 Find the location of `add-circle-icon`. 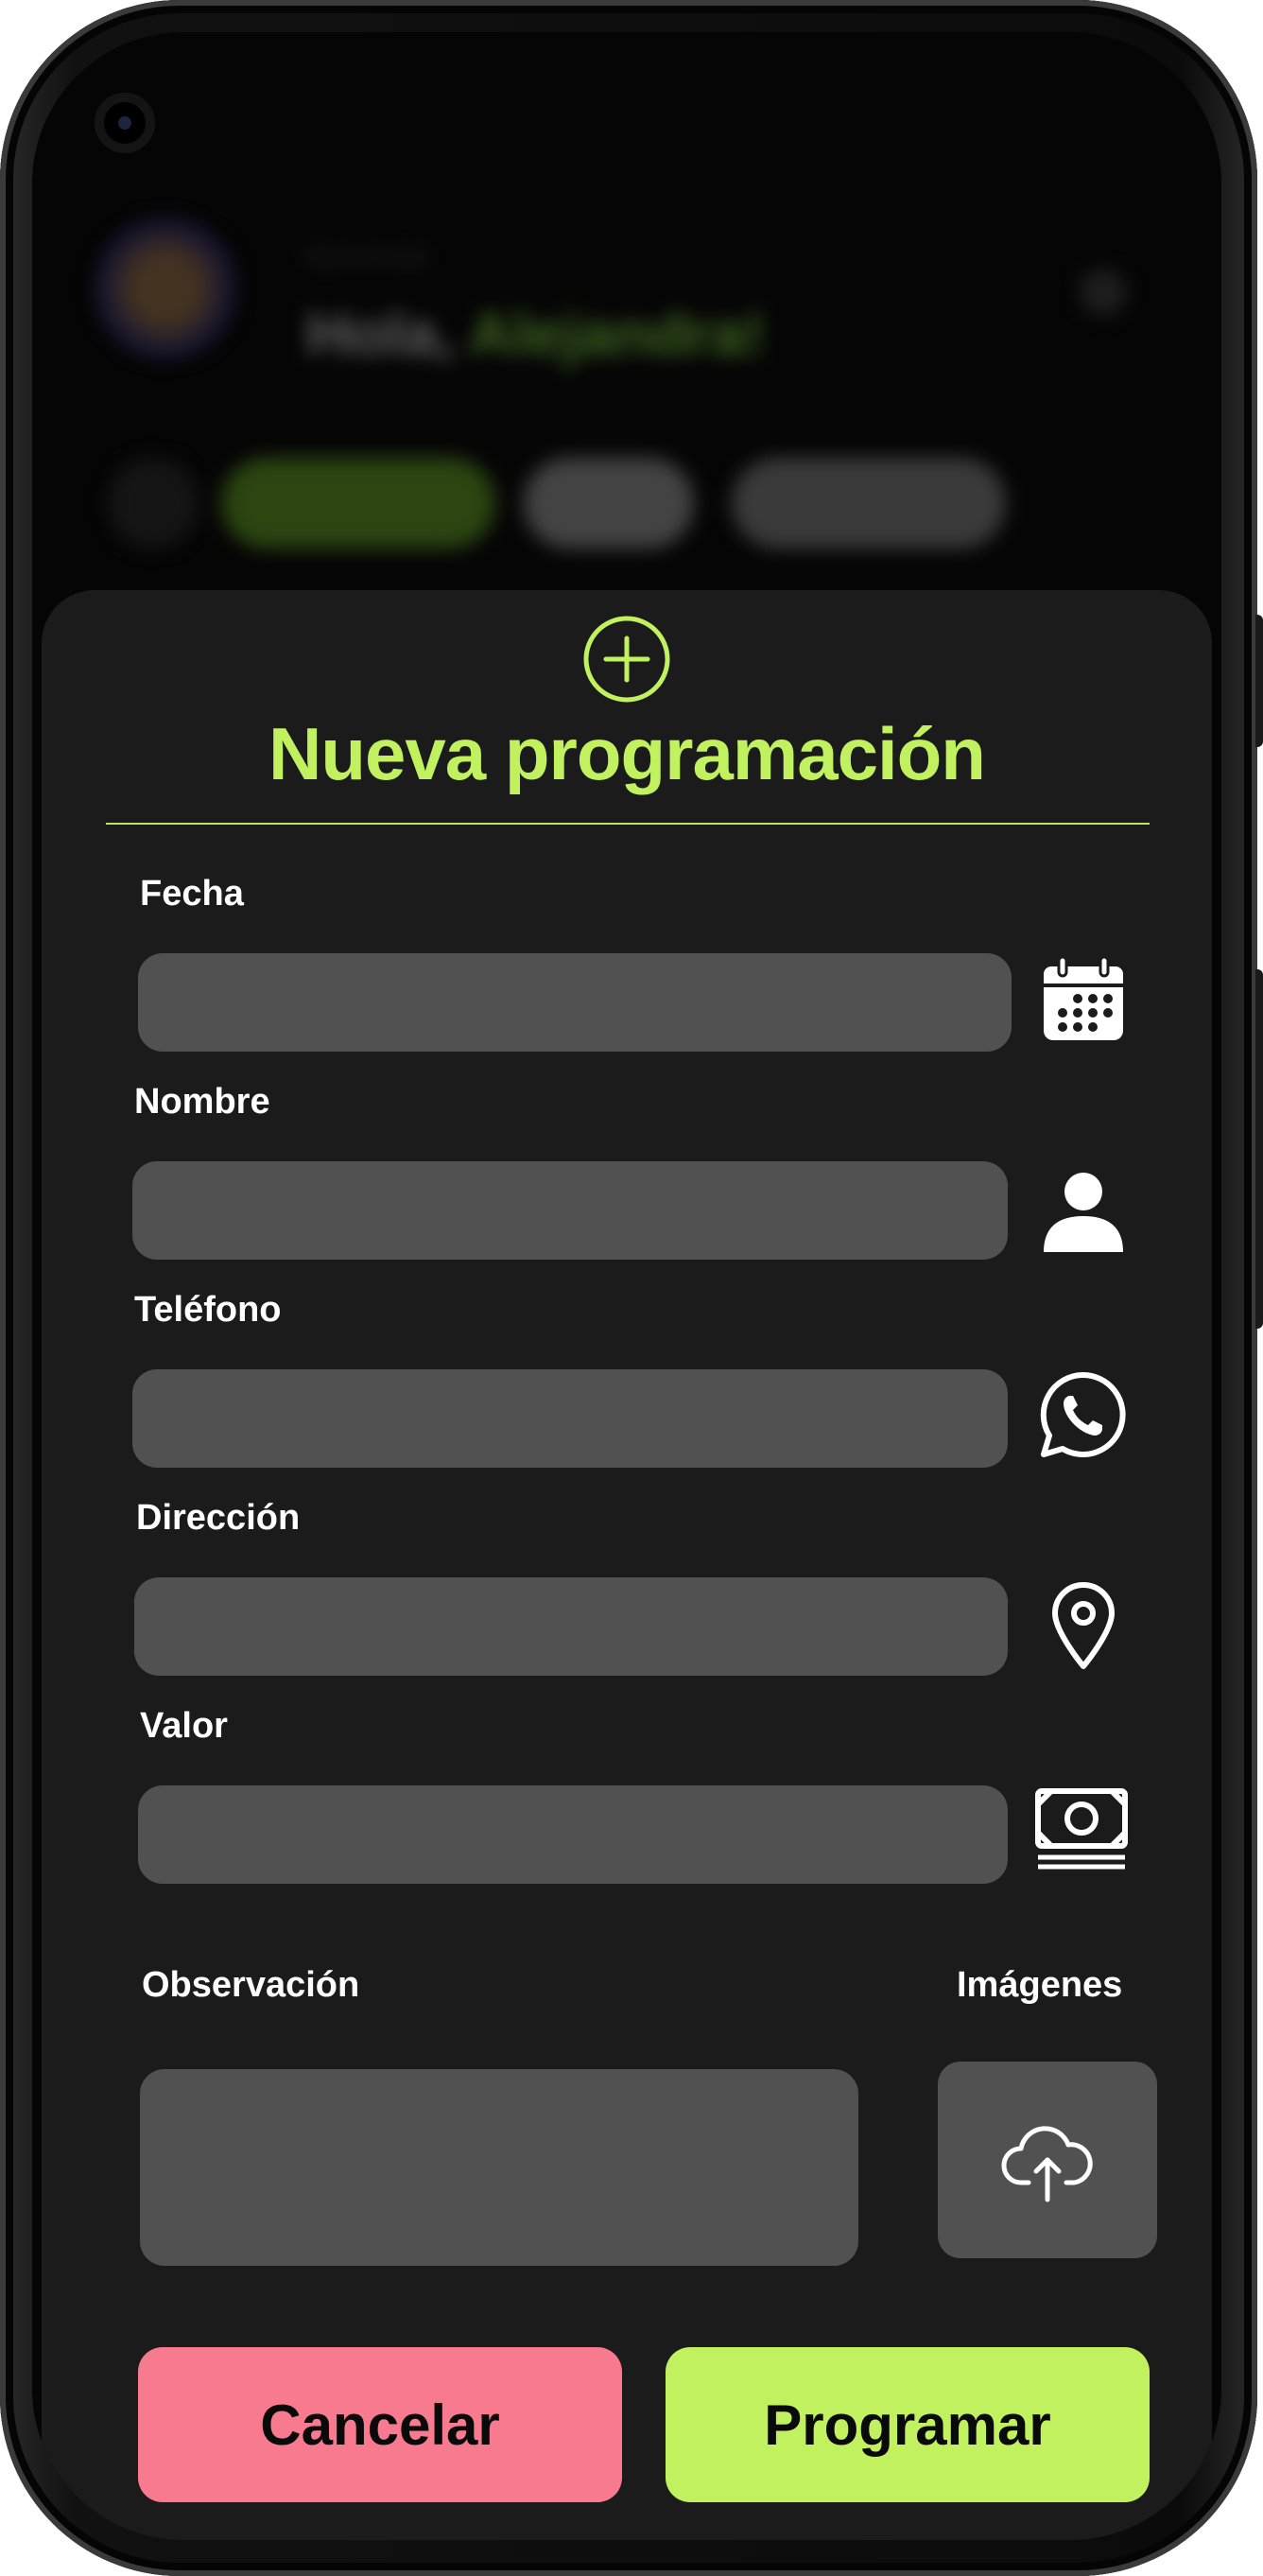

add-circle-icon is located at coordinates (626, 659).